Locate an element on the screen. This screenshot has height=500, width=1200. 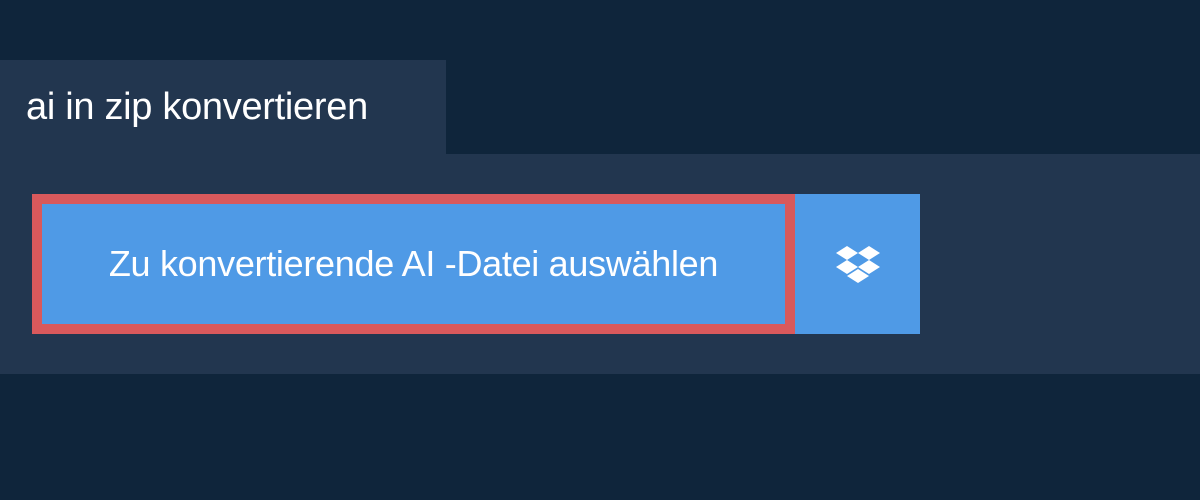
converter-tab: ai in zip konvertieren is located at coordinates (223, 107).